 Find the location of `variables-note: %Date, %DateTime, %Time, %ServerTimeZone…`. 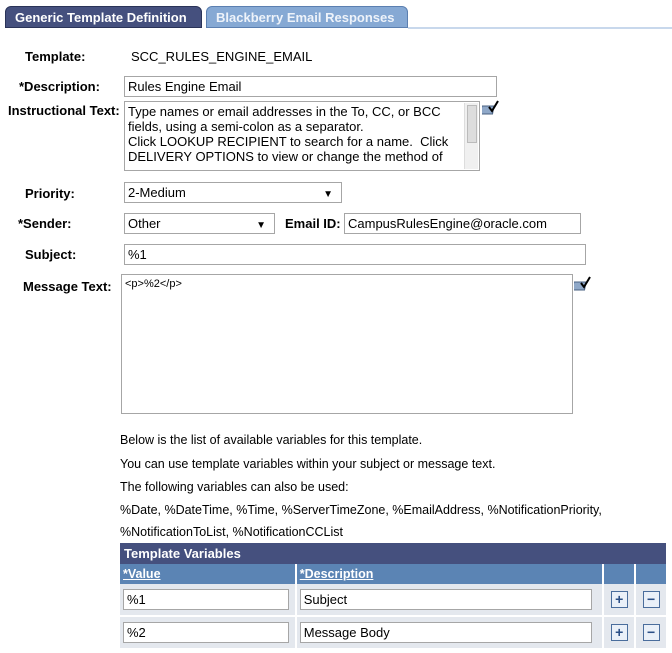

variables-note: %Date, %DateTime, %Time, %ServerTimeZone… is located at coordinates (361, 510).